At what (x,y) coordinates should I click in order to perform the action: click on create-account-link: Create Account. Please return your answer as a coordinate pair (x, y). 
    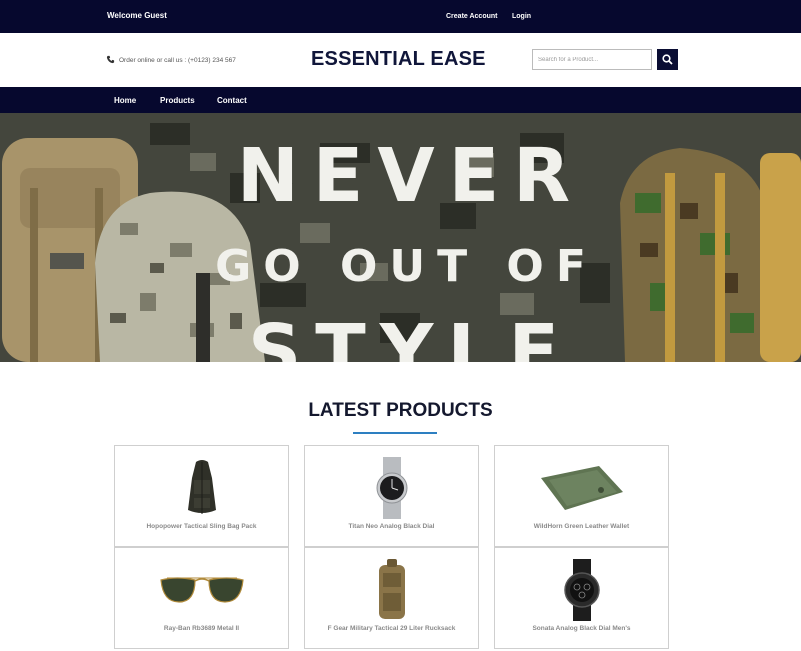
    Looking at the image, I should click on (471, 16).